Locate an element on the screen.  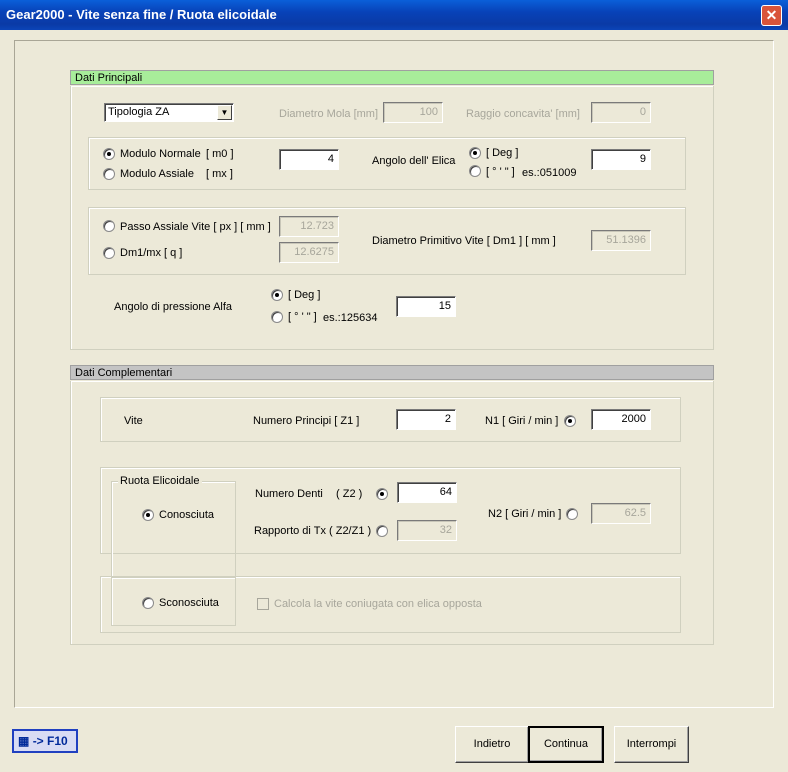
numero-denti-unit: ( Z2 ) is located at coordinates (349, 494).